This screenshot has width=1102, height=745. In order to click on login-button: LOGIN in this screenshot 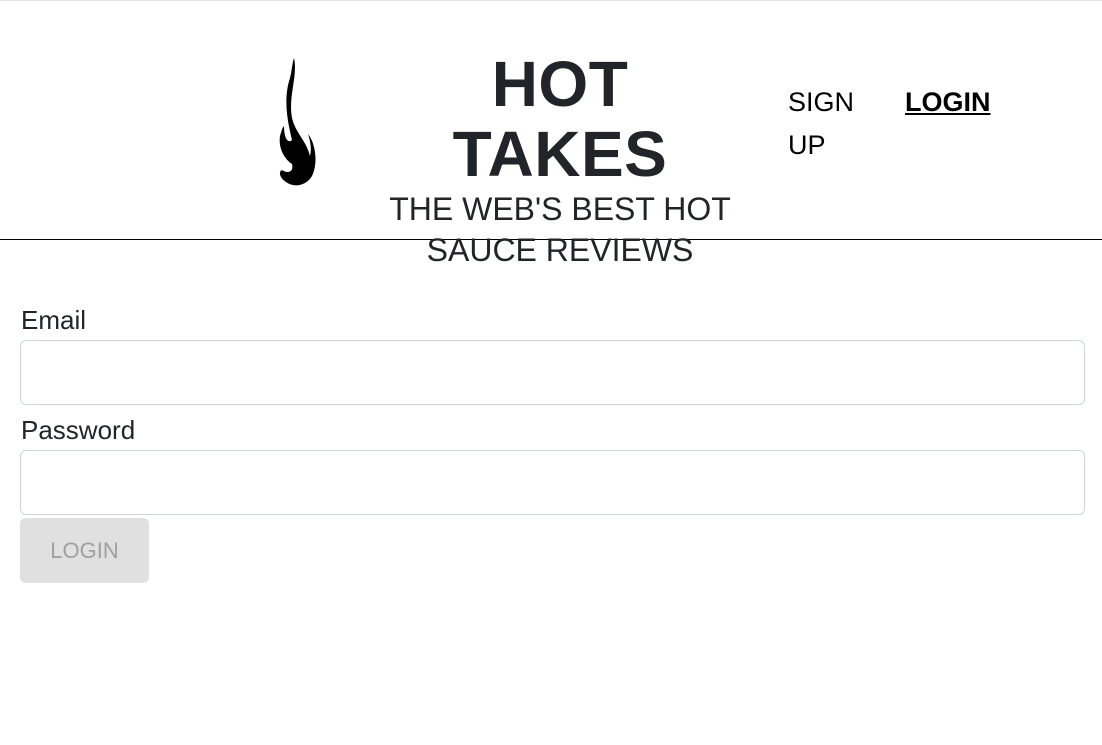, I will do `click(84, 550)`.